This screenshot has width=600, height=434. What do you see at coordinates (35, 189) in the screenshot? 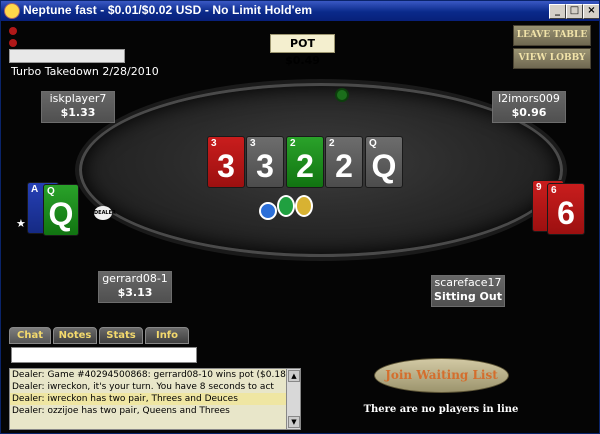
I see `card-rank-small: A` at bounding box center [35, 189].